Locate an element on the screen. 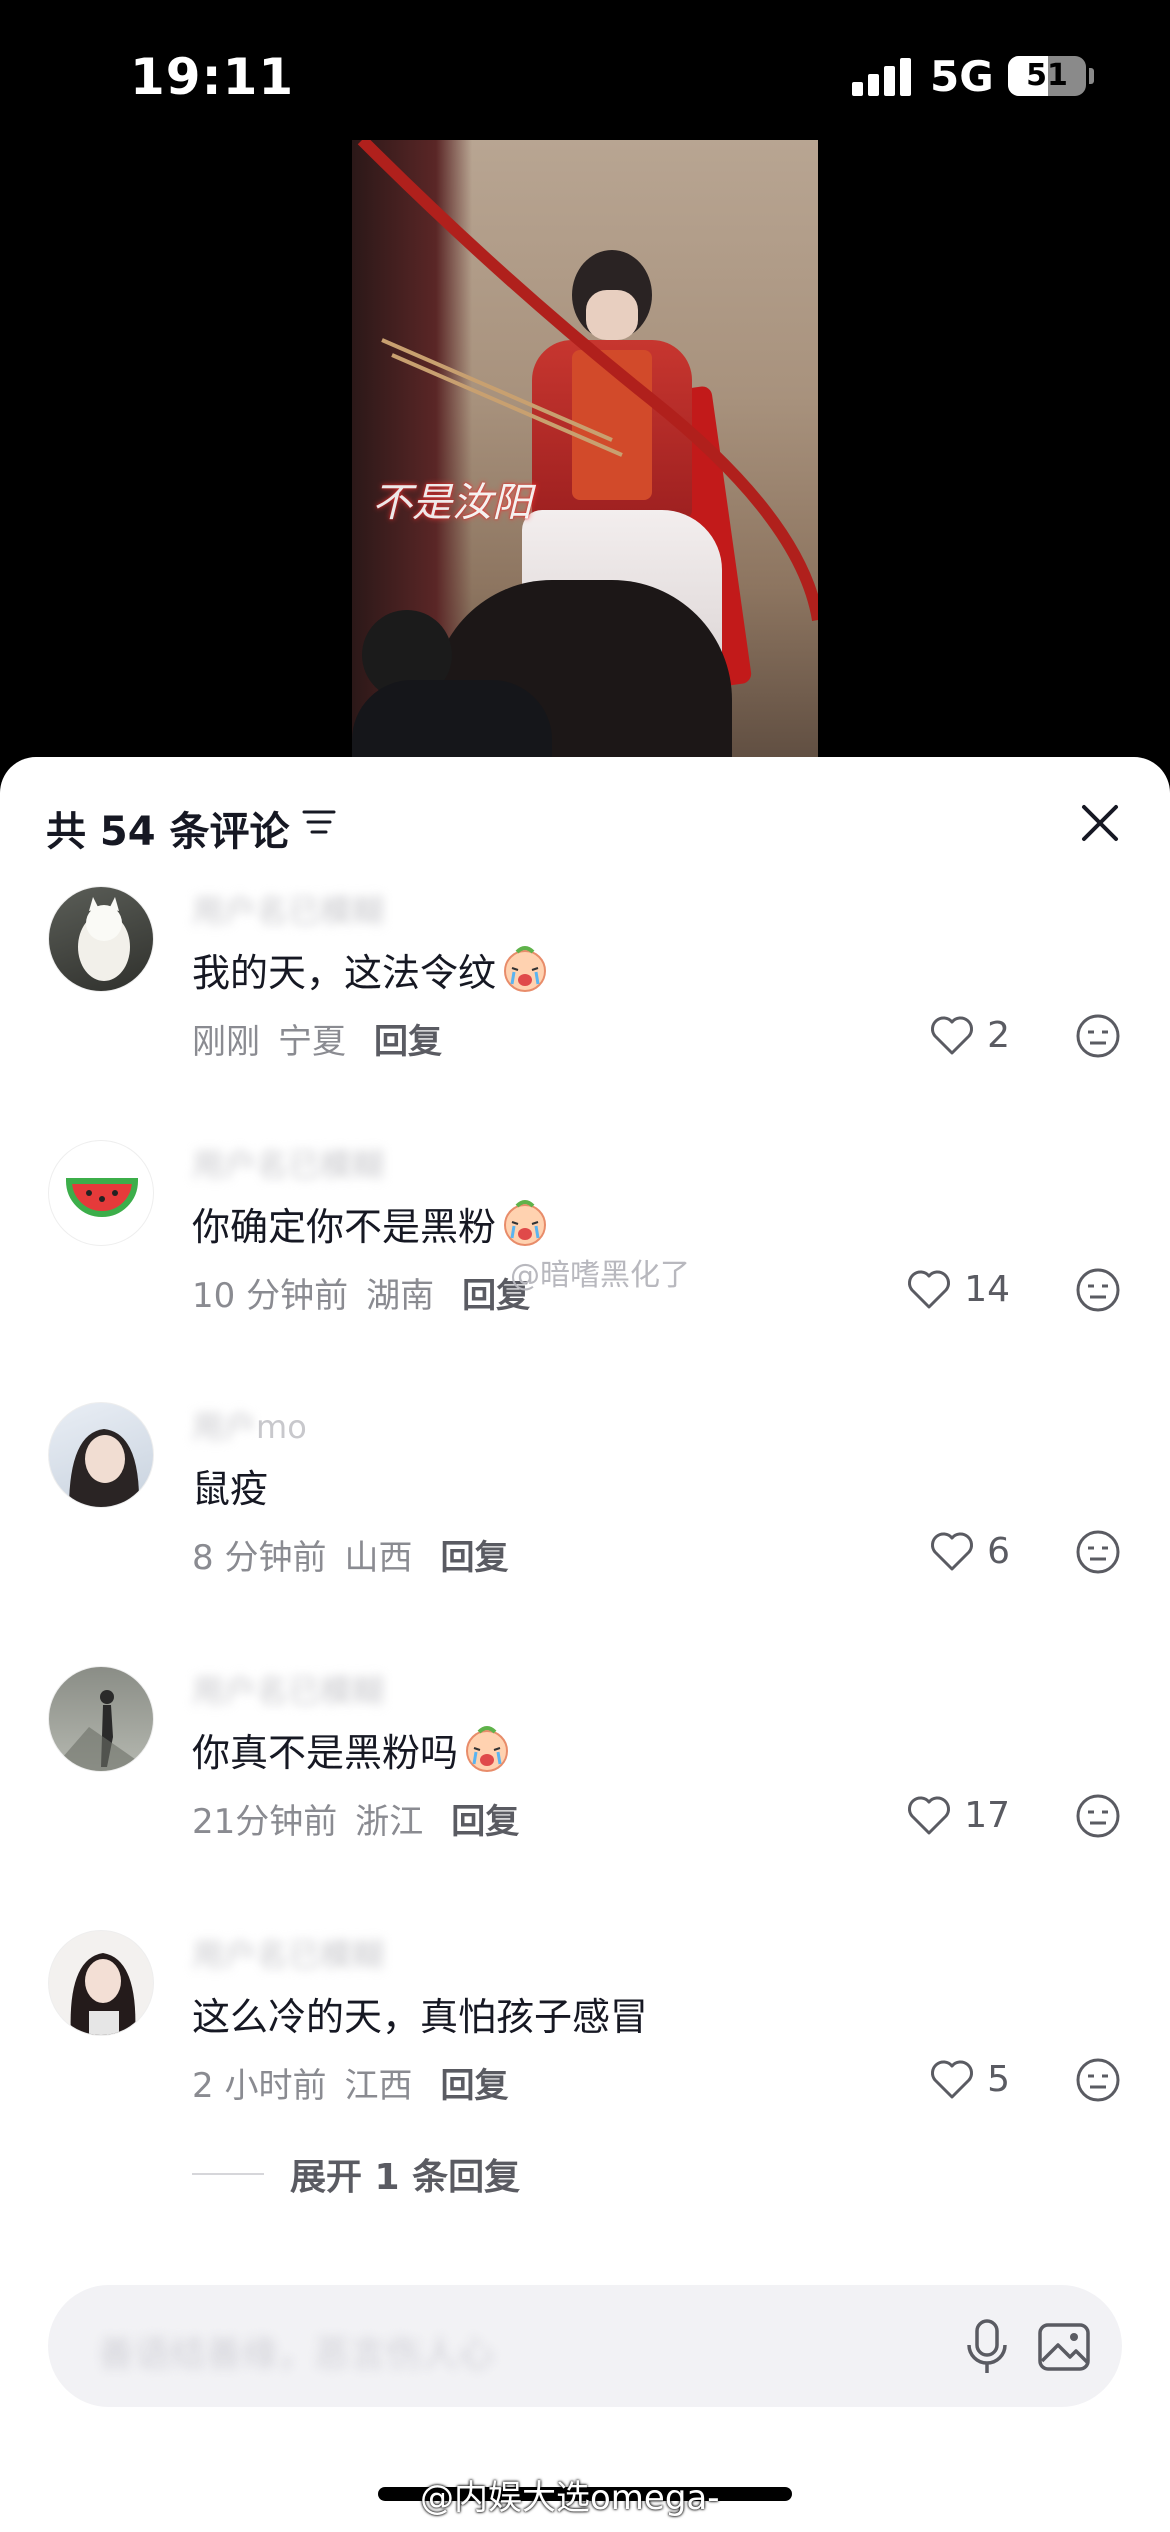  video-player: 不是汝阳 is located at coordinates (585, 460).